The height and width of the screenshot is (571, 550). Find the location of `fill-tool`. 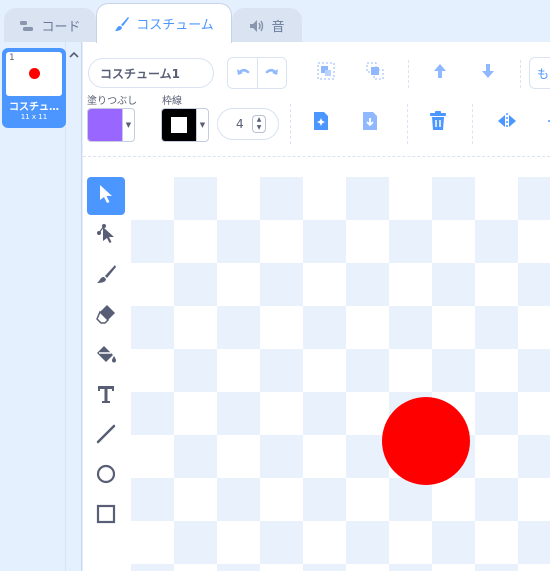

fill-tool is located at coordinates (106, 356).